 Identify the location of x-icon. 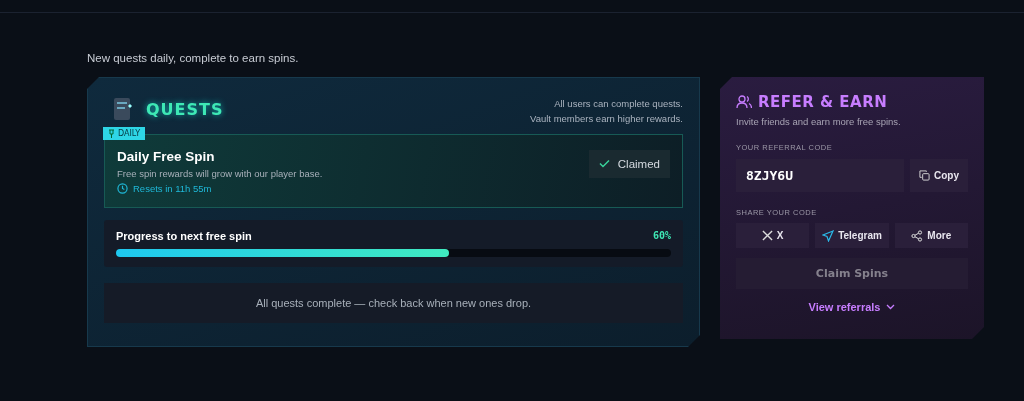
(767, 235).